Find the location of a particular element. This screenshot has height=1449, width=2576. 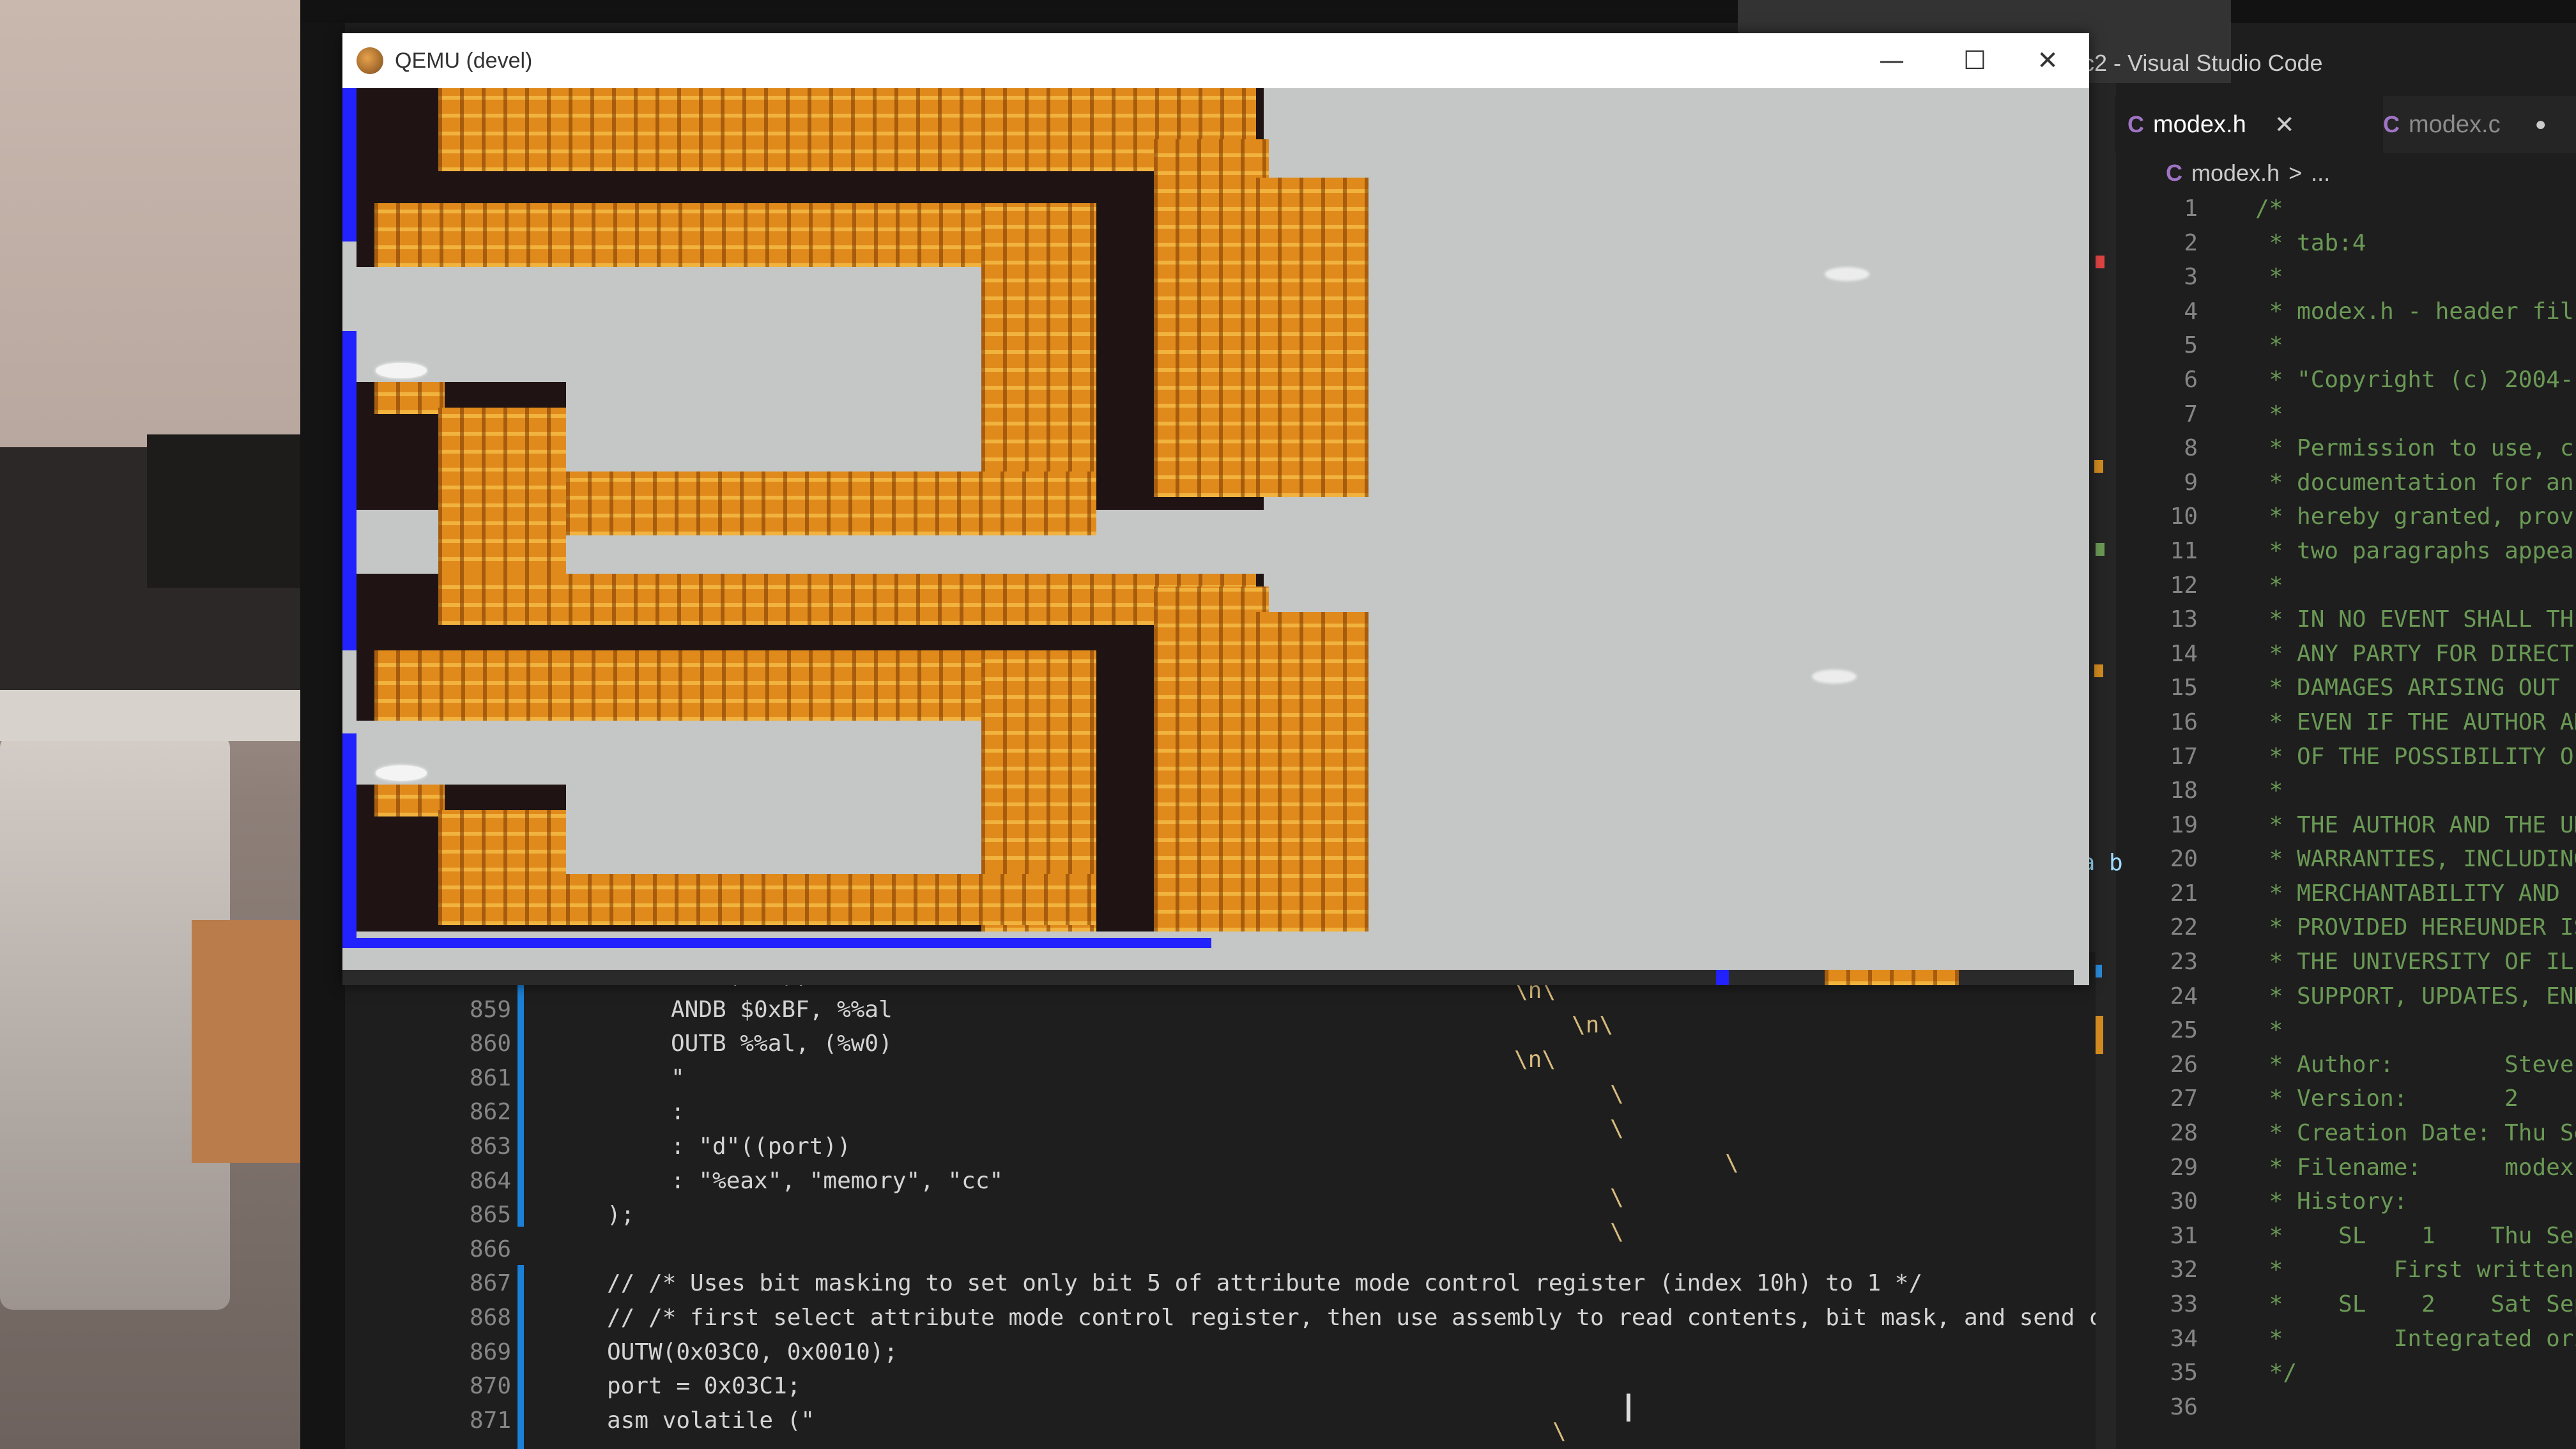

code-line: * WARRANTIES, INCLUDING is located at coordinates (2415, 859).